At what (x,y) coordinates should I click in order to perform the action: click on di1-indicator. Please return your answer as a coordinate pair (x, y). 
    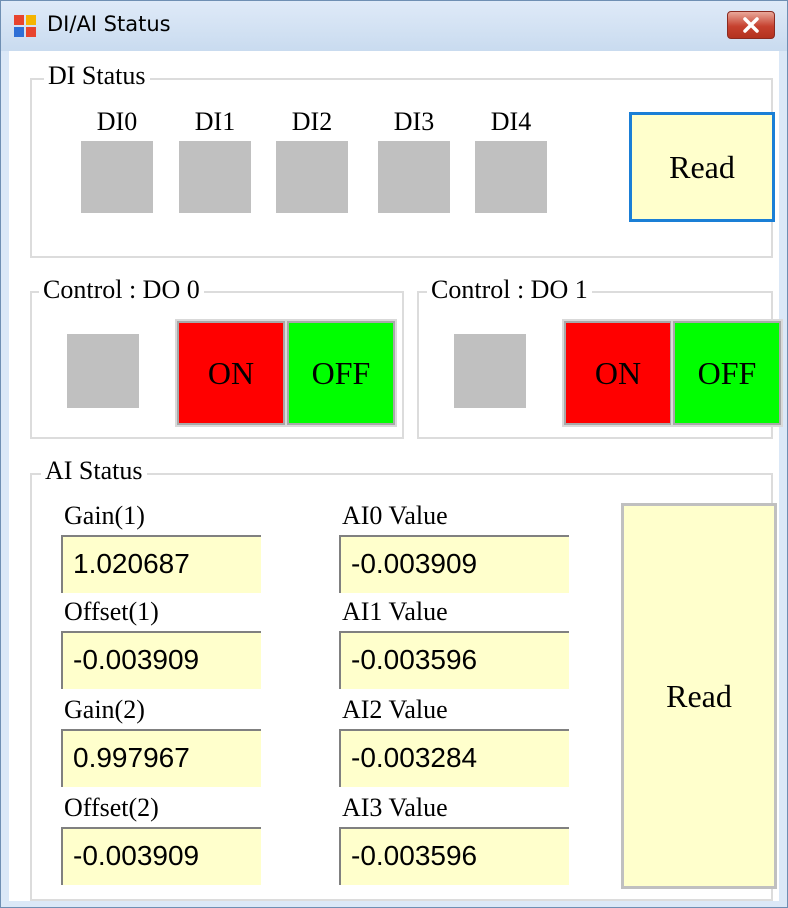
    Looking at the image, I should click on (215, 177).